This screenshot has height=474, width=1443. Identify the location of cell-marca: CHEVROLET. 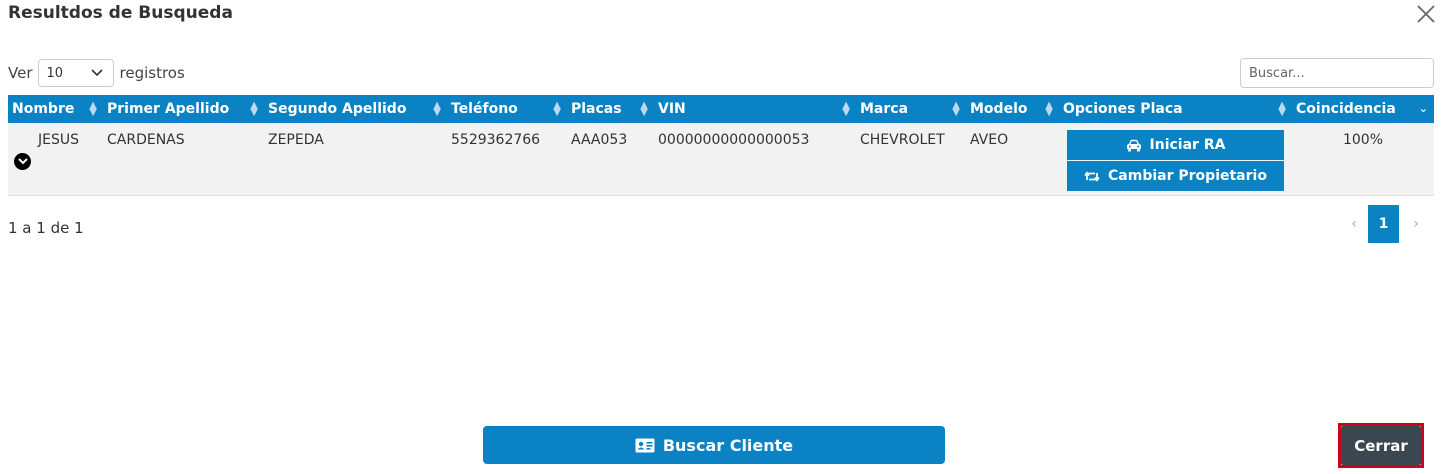
(911, 159).